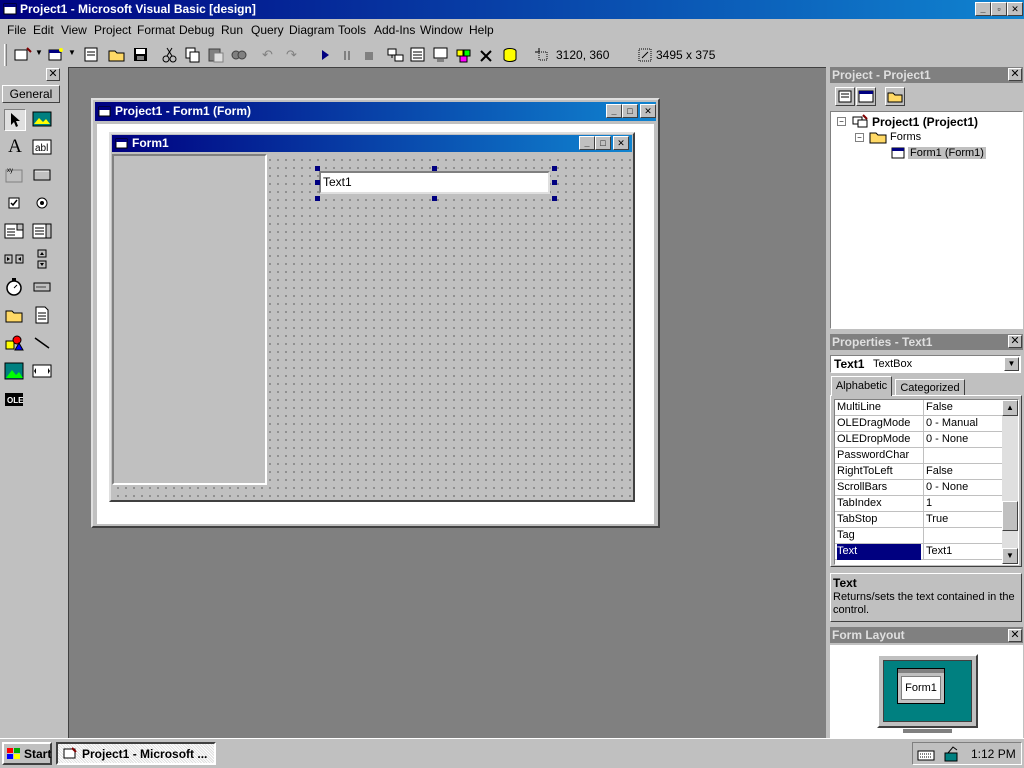 The image size is (1024, 768). I want to click on close-button: ✕, so click(1015, 9).